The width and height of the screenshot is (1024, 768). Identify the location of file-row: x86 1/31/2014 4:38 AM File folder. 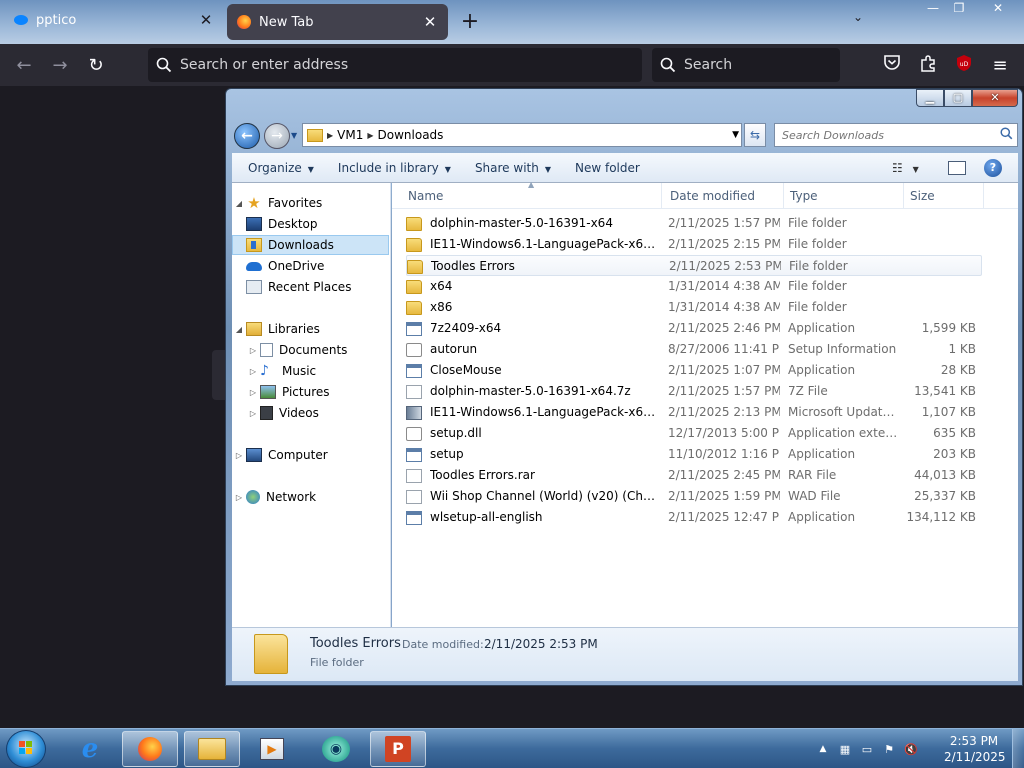
(694, 307).